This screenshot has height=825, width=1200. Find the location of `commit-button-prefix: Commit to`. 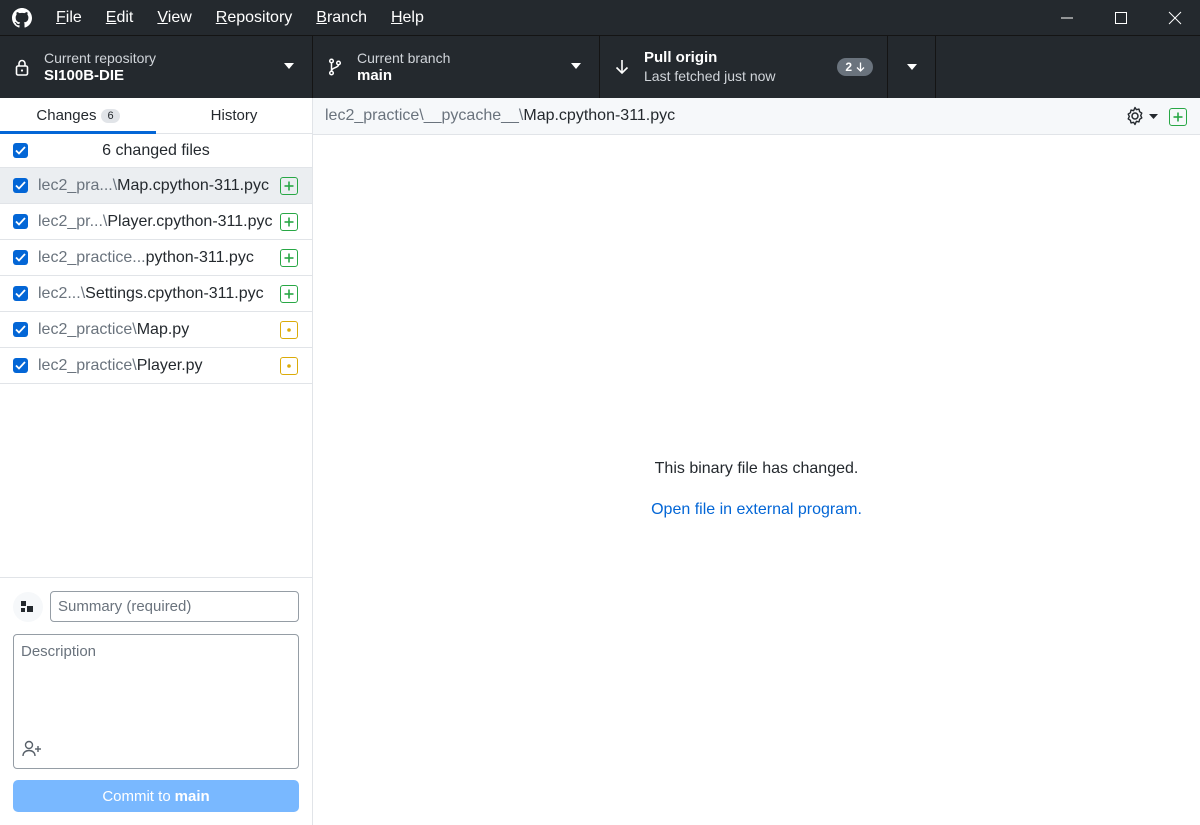

commit-button-prefix: Commit to is located at coordinates (136, 796).